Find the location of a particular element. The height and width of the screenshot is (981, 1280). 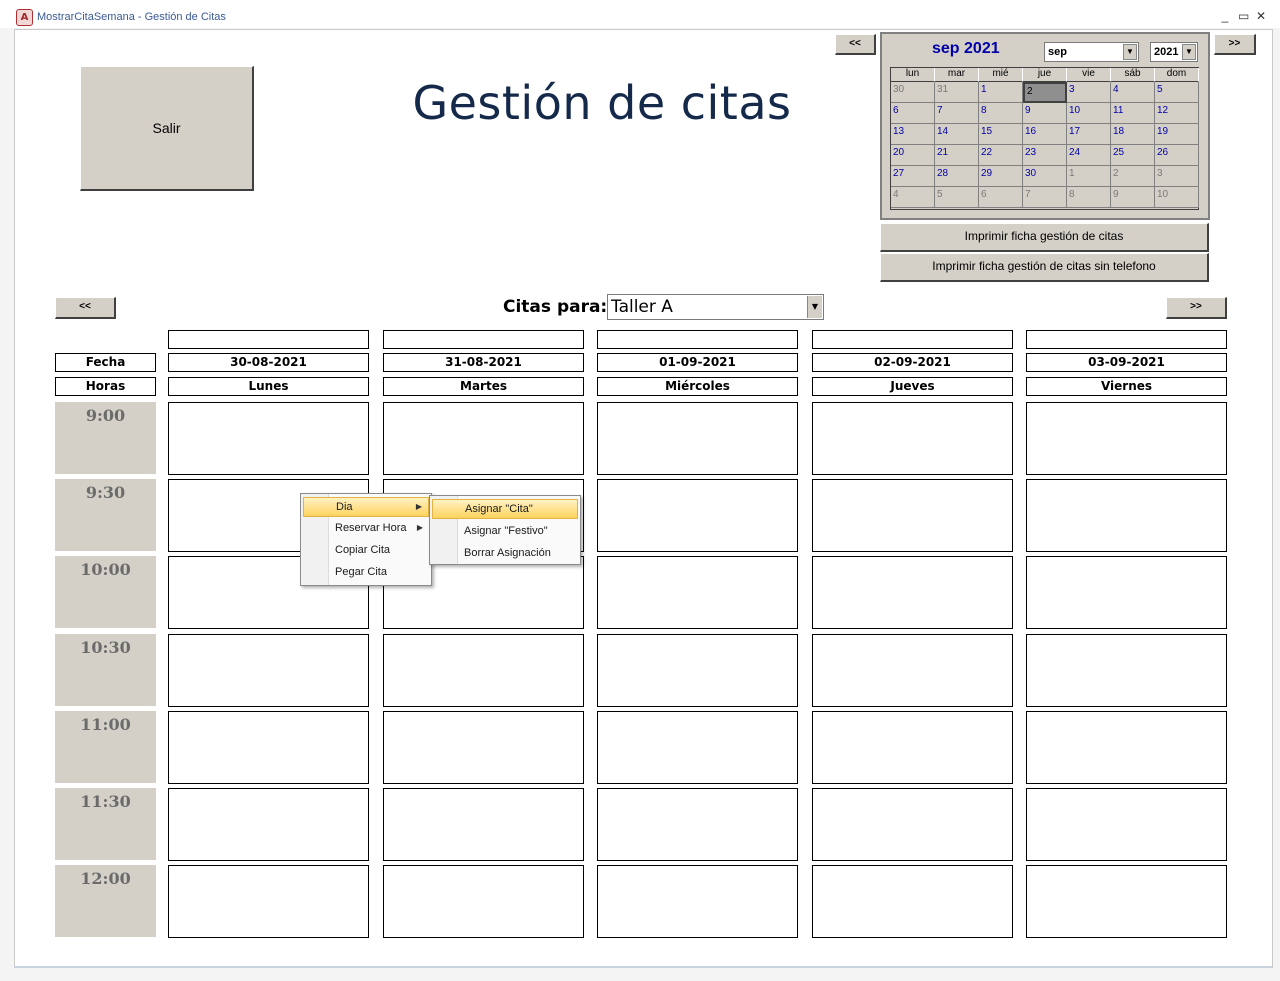

calendar-day: 15 is located at coordinates (1001, 134).